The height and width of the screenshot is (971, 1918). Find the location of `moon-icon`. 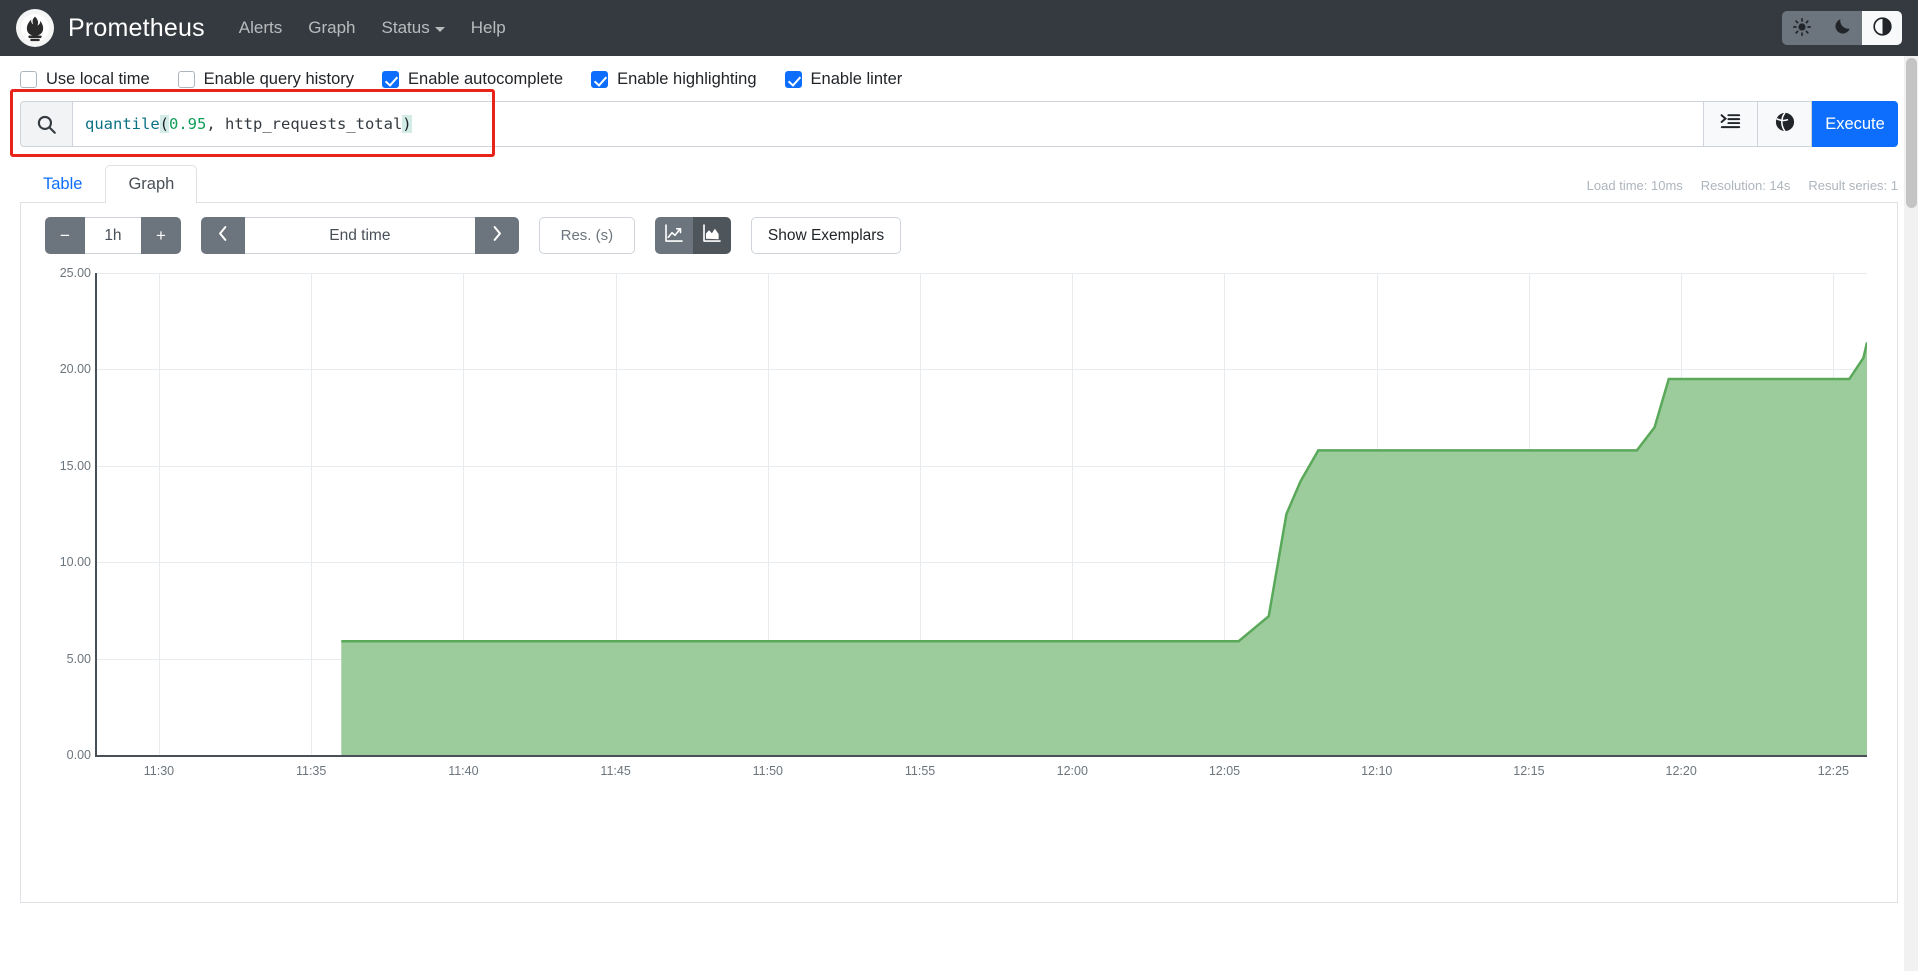

moon-icon is located at coordinates (1842, 28).